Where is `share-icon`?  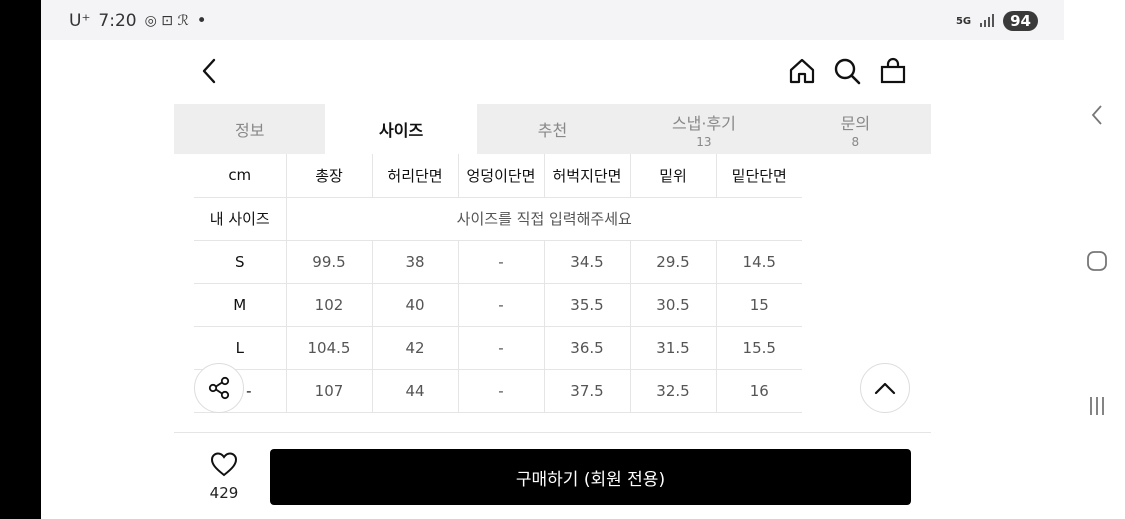
share-icon is located at coordinates (219, 388).